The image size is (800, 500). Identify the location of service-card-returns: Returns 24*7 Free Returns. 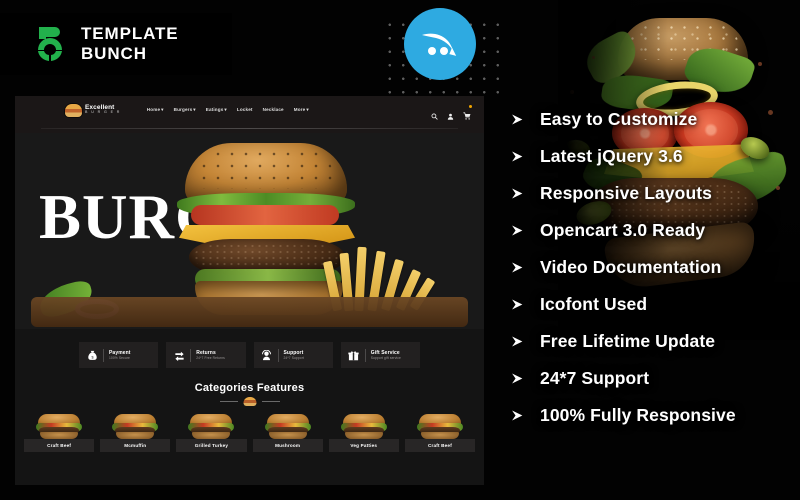
(206, 355).